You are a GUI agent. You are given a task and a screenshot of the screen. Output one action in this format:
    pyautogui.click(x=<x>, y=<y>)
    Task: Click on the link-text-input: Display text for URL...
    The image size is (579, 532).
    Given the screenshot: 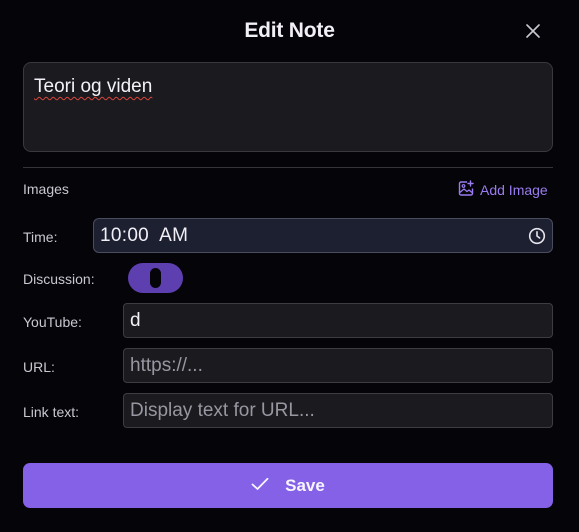 What is the action you would take?
    pyautogui.click(x=338, y=410)
    